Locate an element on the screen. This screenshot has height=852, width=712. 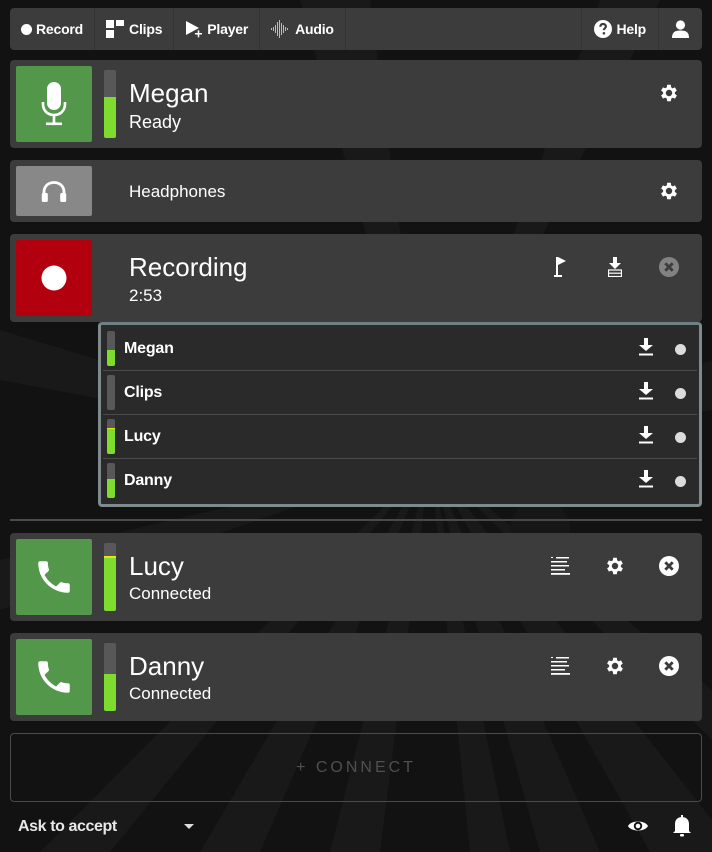
help-button: Help is located at coordinates (620, 29).